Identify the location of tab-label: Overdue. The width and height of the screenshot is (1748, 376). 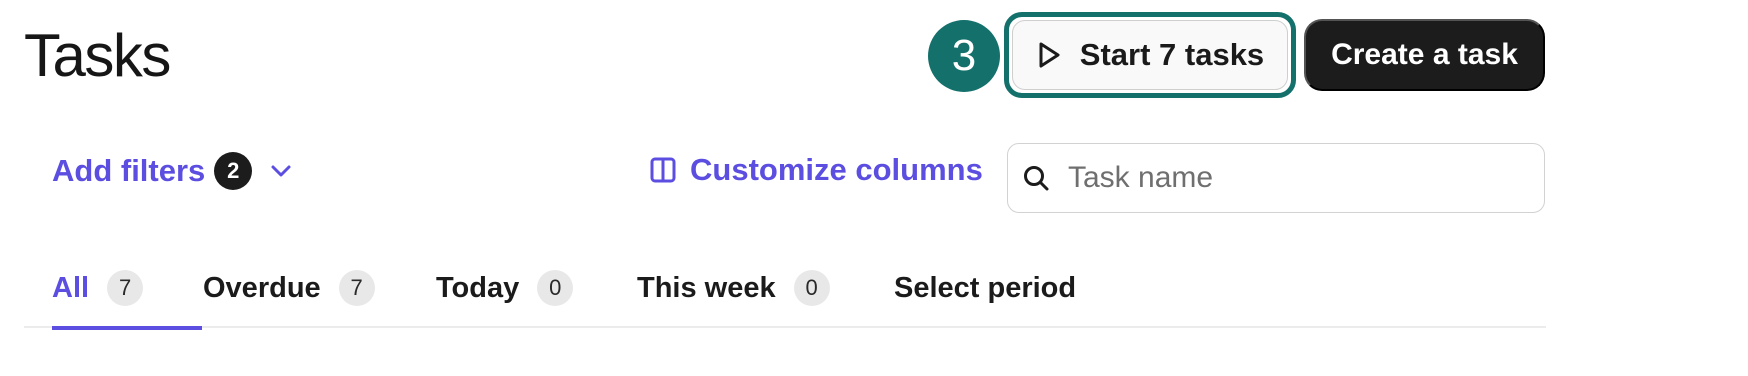
(262, 287).